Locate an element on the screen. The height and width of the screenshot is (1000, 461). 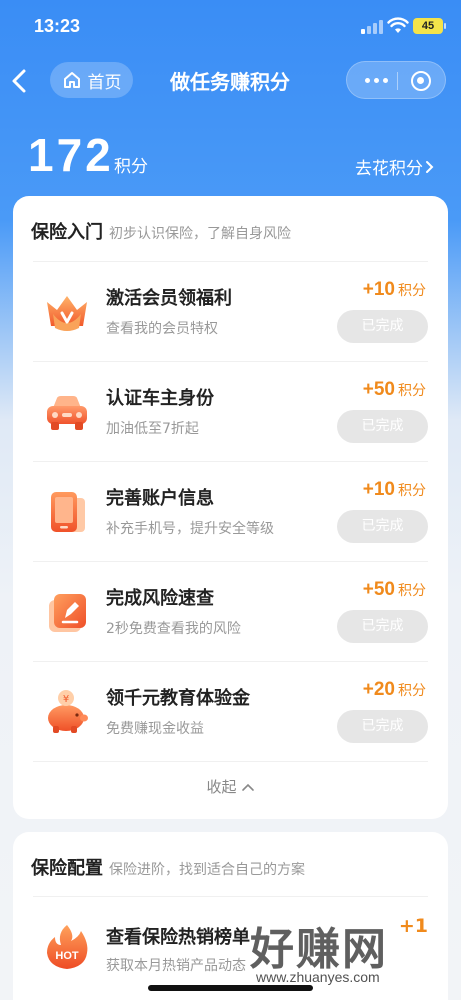
watermark: 好赚网 www.zhuanyes.com is located at coordinates (350, 953).